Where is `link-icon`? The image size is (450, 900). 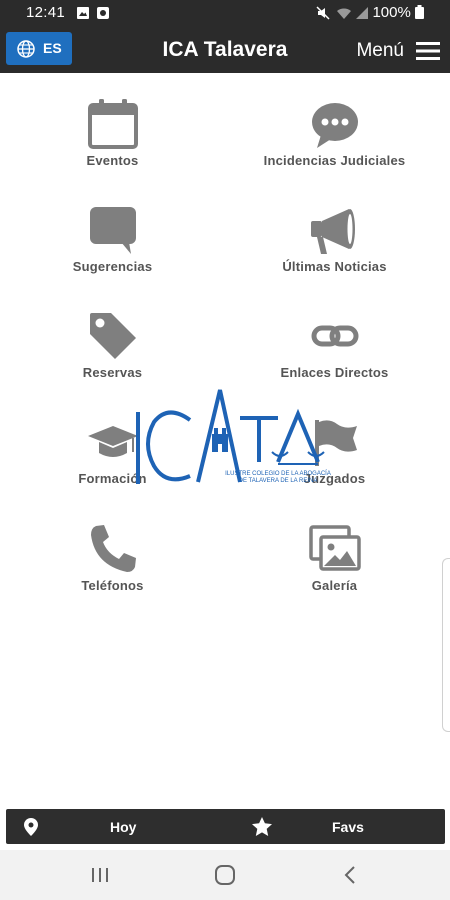
link-icon is located at coordinates (335, 336).